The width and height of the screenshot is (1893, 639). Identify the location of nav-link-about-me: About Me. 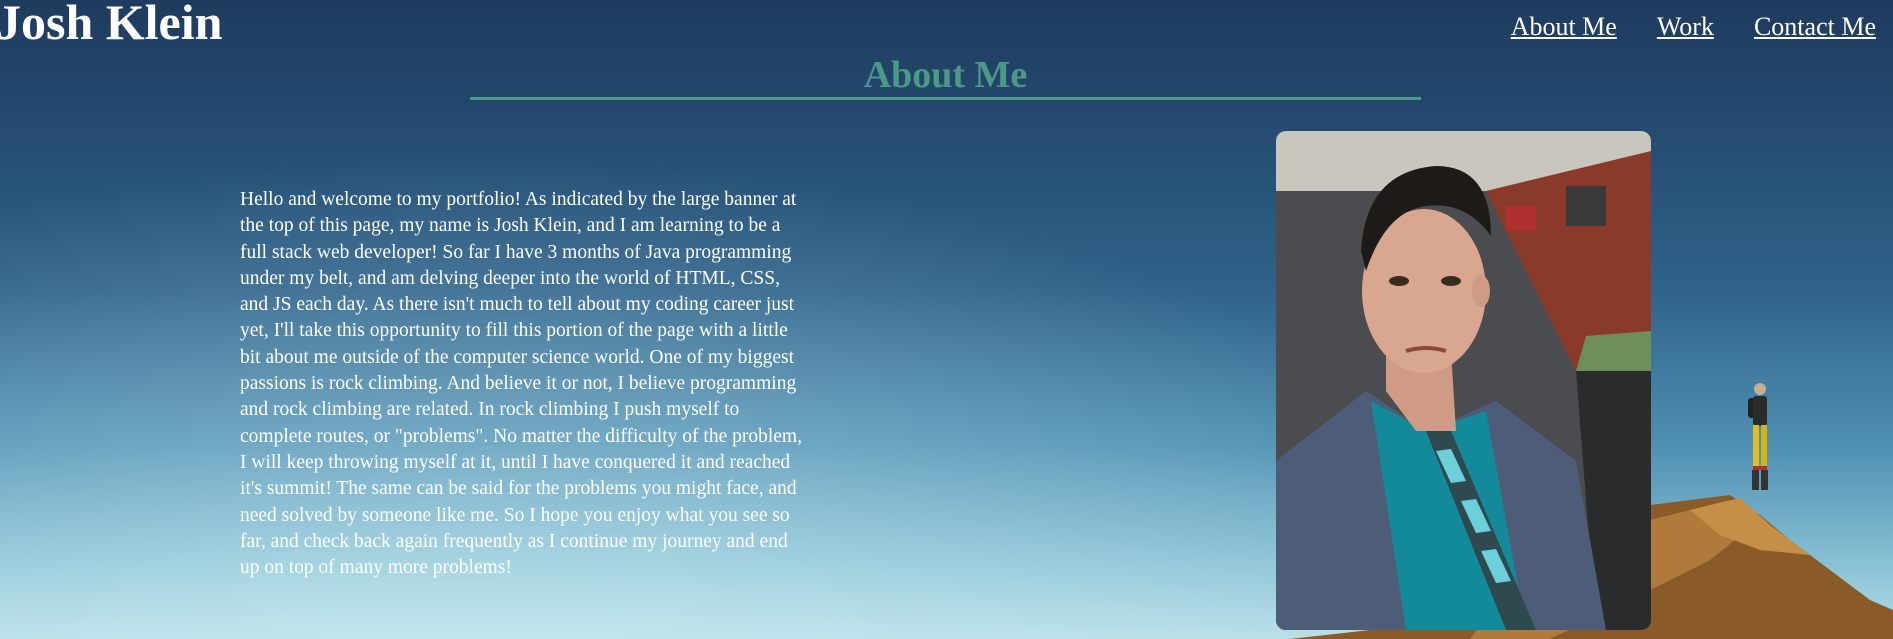
(1564, 27).